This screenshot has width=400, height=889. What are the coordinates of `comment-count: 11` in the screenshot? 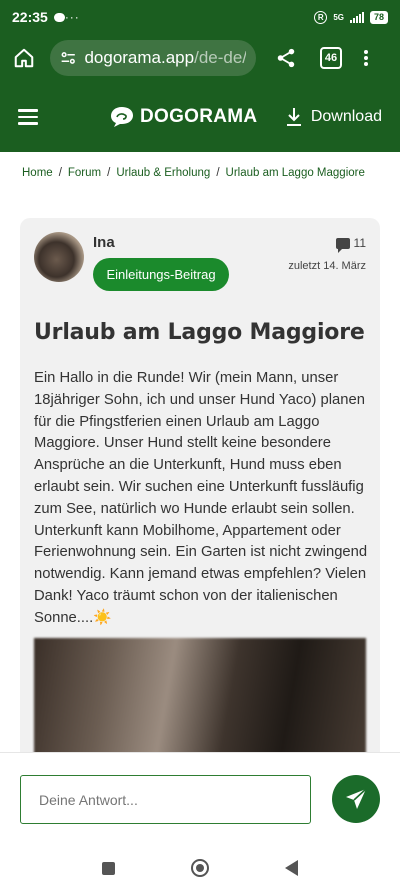 It's located at (350, 244).